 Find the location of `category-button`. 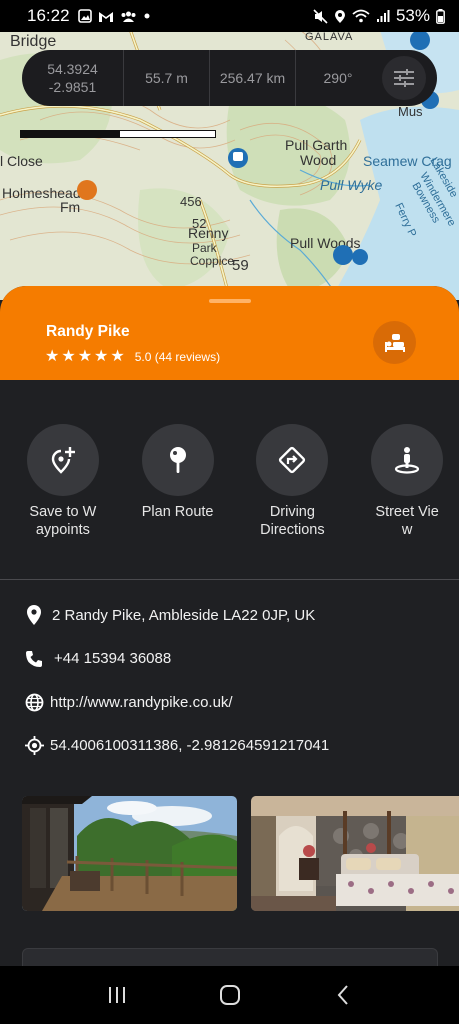

category-button is located at coordinates (394, 342).